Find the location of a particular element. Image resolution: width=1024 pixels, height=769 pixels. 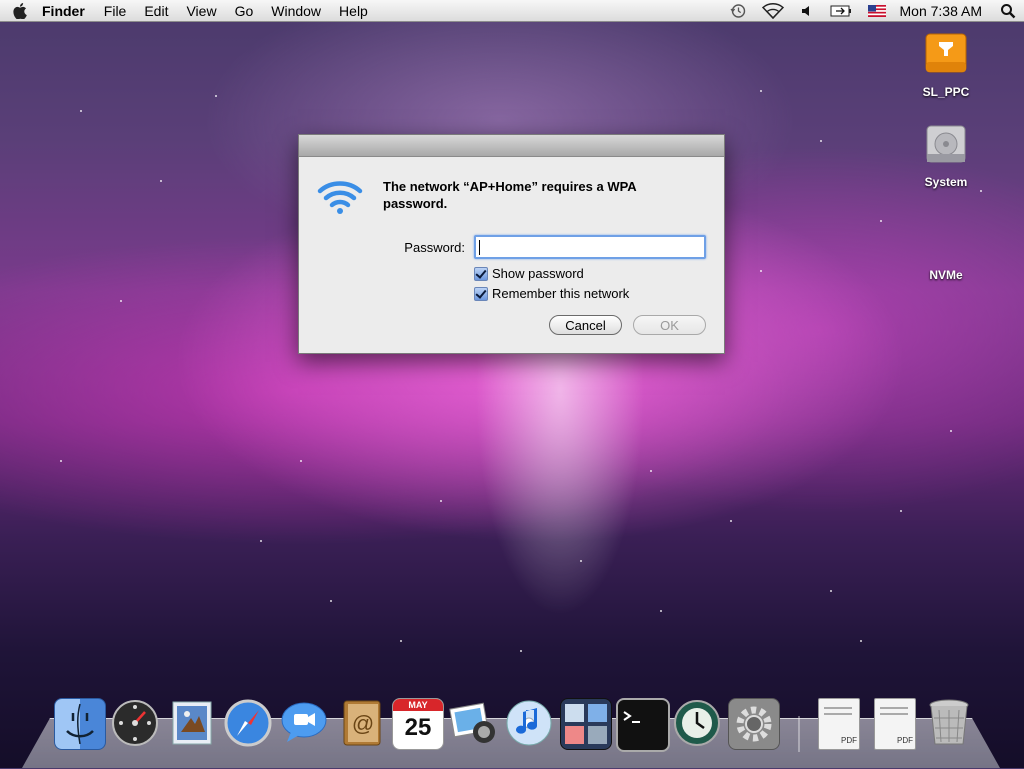

desktop-icon-nvme: NVMe is located at coordinates (946, 275).